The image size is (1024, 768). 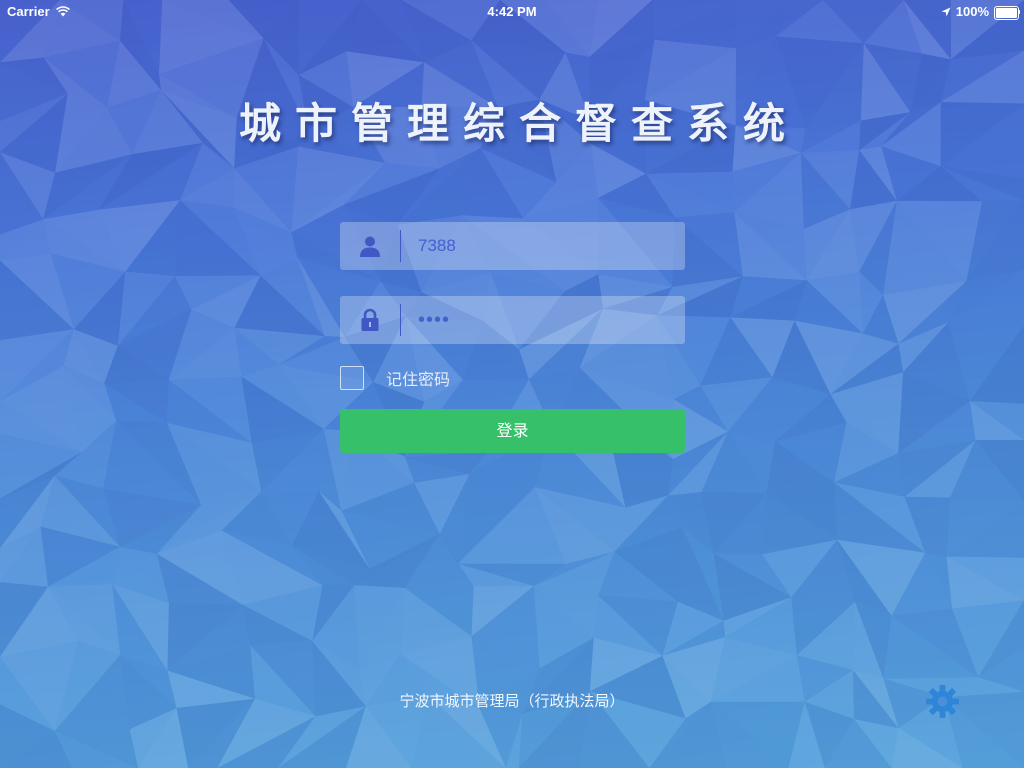 I want to click on app-title: 城市管理综合督查系统, so click(x=518, y=123).